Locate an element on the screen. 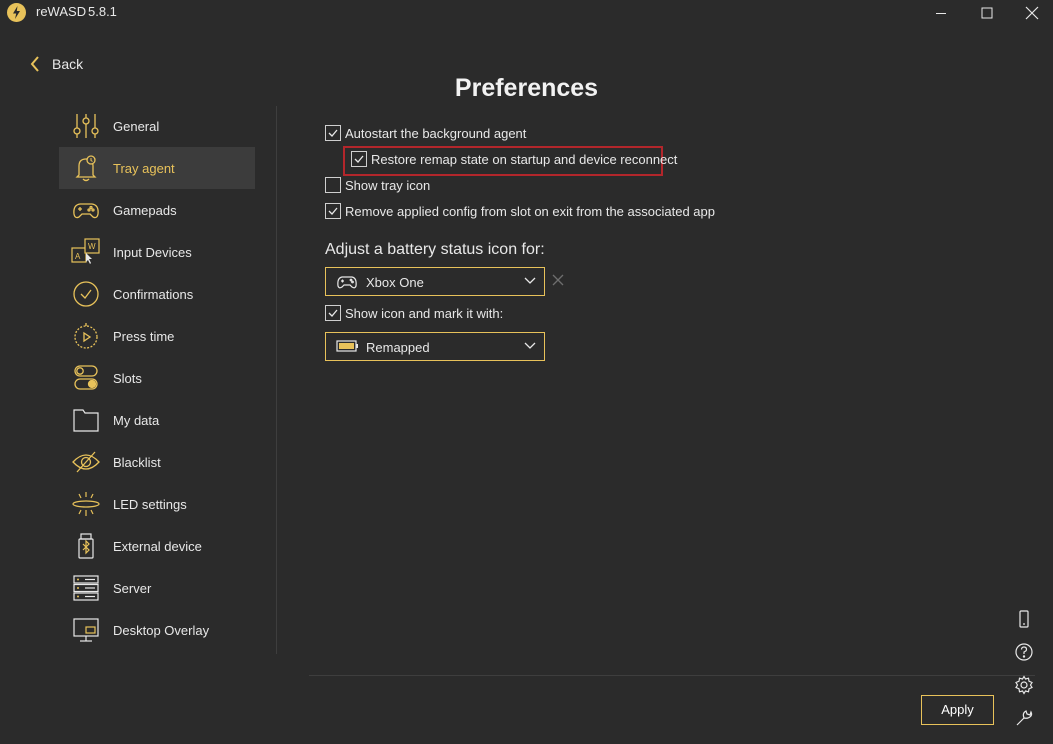 The image size is (1053, 744). sidebar-item-slots: Slots is located at coordinates (157, 378).